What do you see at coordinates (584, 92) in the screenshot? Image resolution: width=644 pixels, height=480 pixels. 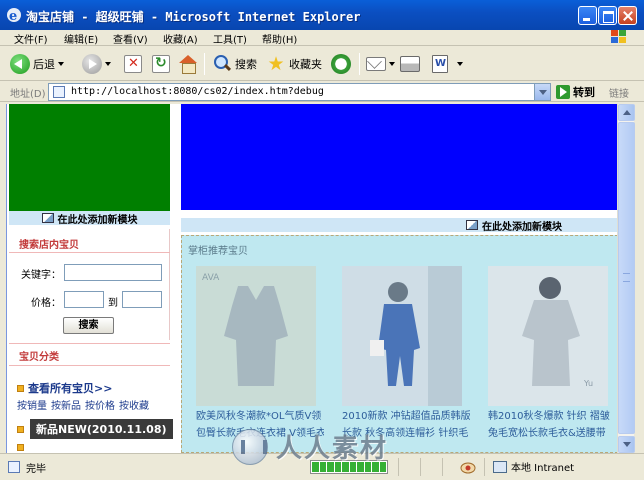 I see `go-label: 转到` at bounding box center [584, 92].